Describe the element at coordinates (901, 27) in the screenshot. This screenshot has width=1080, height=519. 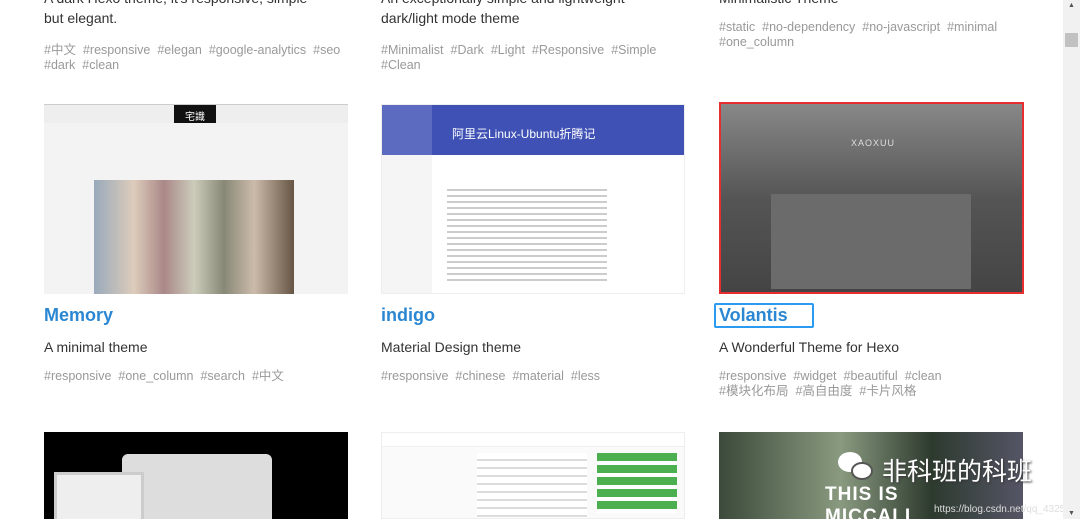
I see `tag: #no-javascript` at that location.